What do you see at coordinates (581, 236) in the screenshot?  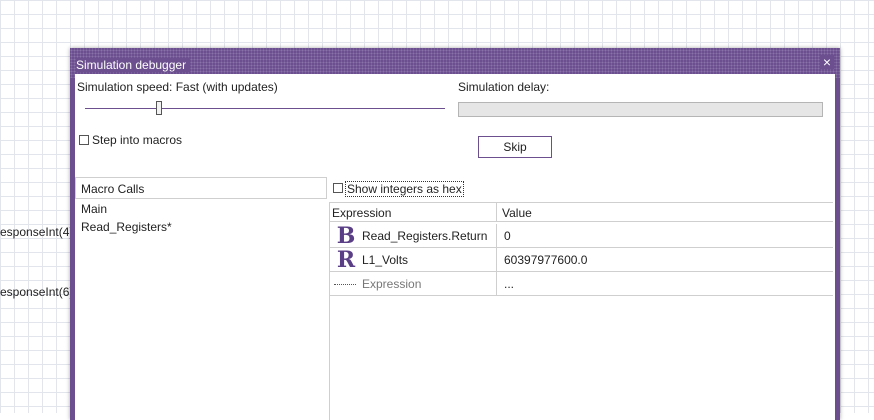 I see `watch-row: B Read_Registers.Return 0` at bounding box center [581, 236].